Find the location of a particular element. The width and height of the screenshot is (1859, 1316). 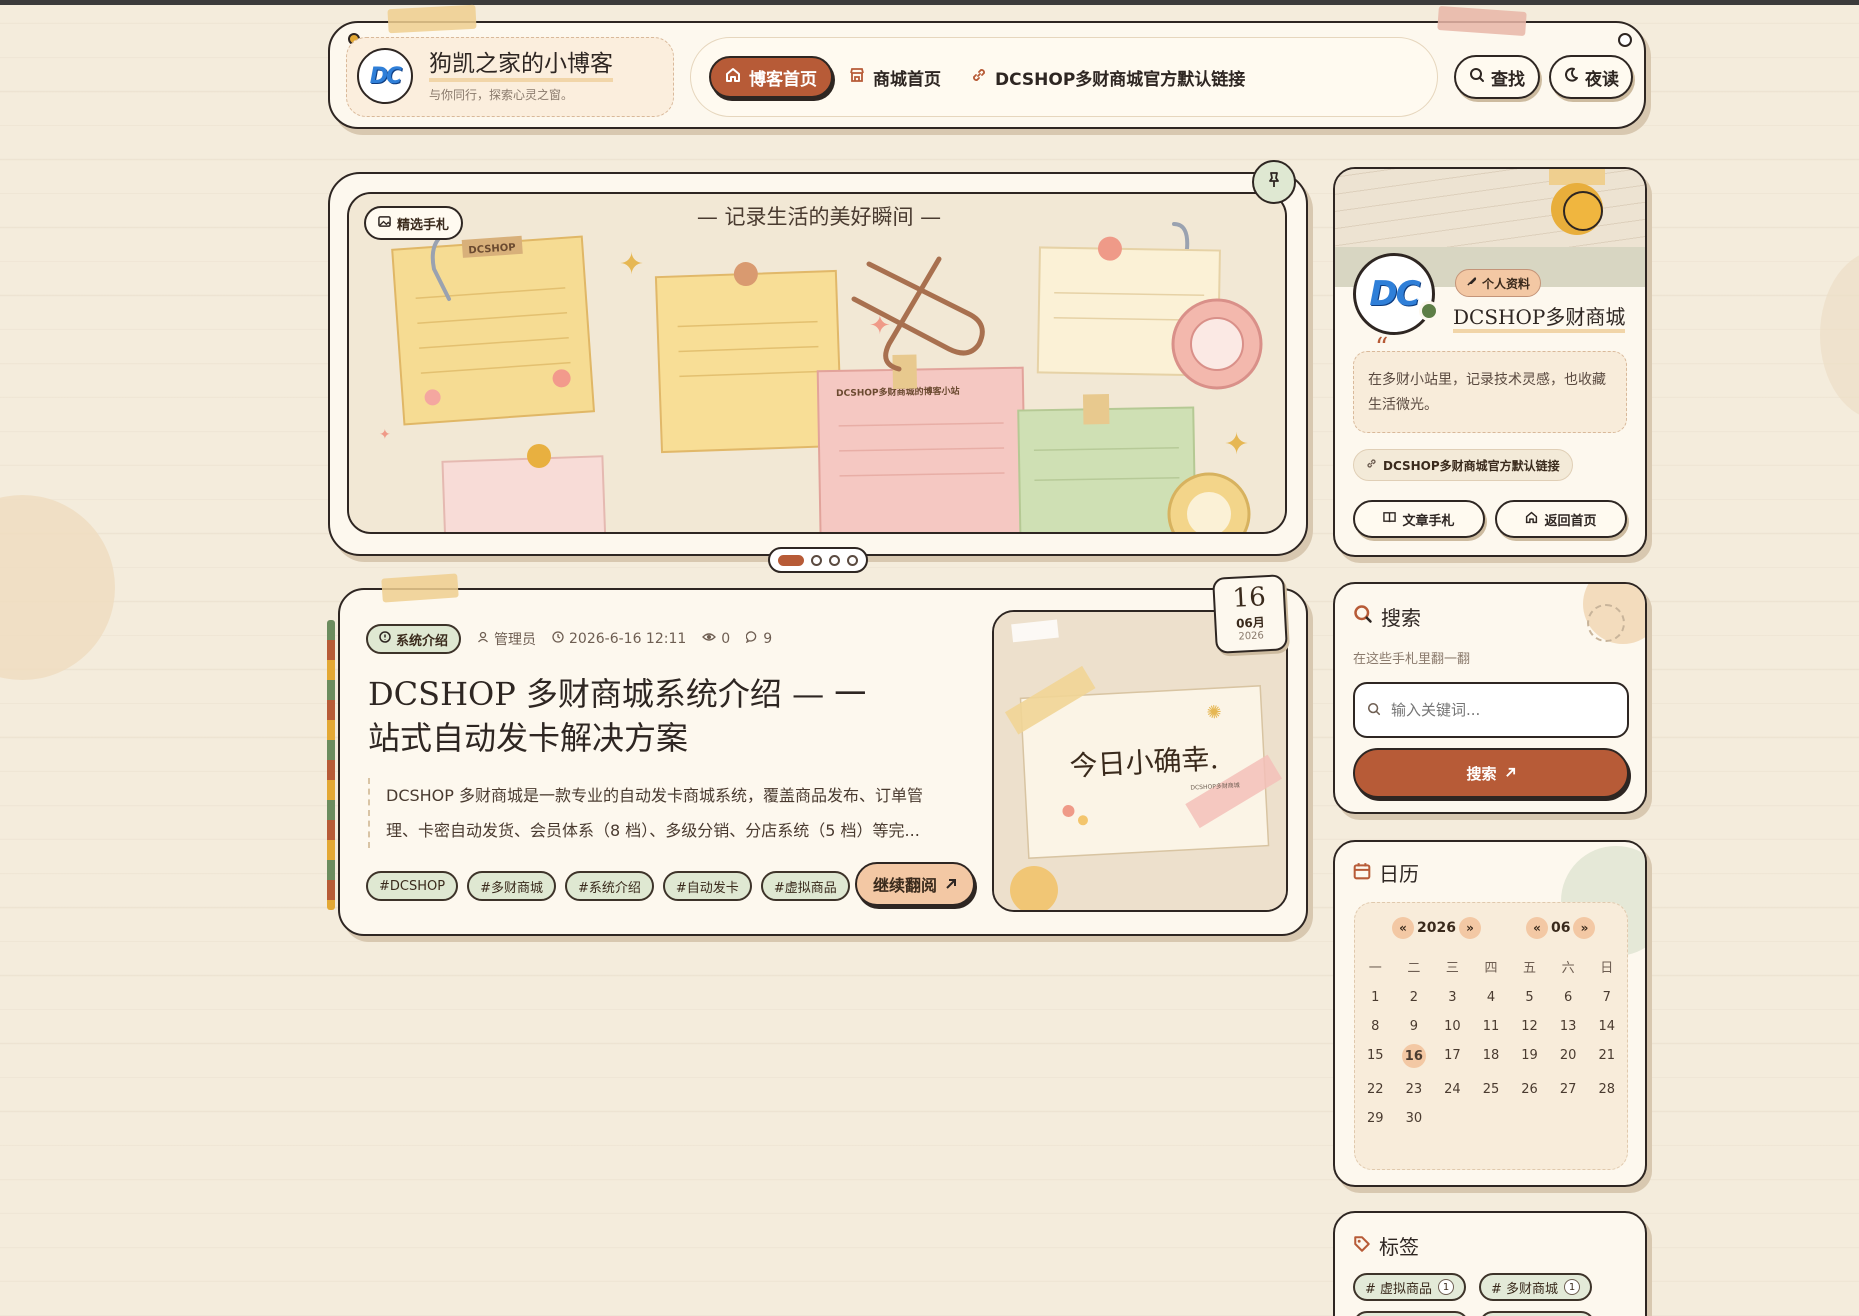

date-year: 2026 is located at coordinates (1251, 636).